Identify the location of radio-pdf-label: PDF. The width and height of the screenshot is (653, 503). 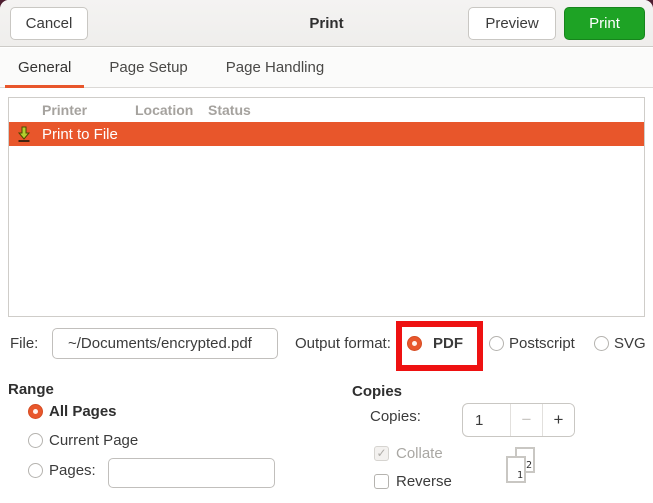
(448, 343).